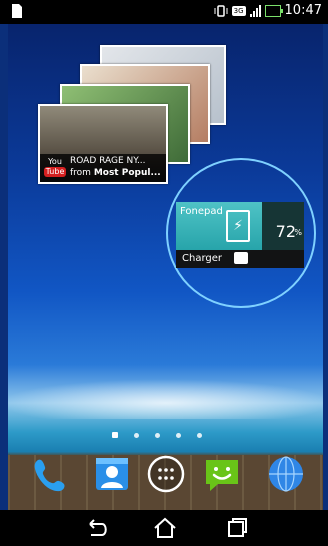 The height and width of the screenshot is (546, 328). What do you see at coordinates (82, 173) in the screenshot?
I see `video-subtitle-prefix: from` at bounding box center [82, 173].